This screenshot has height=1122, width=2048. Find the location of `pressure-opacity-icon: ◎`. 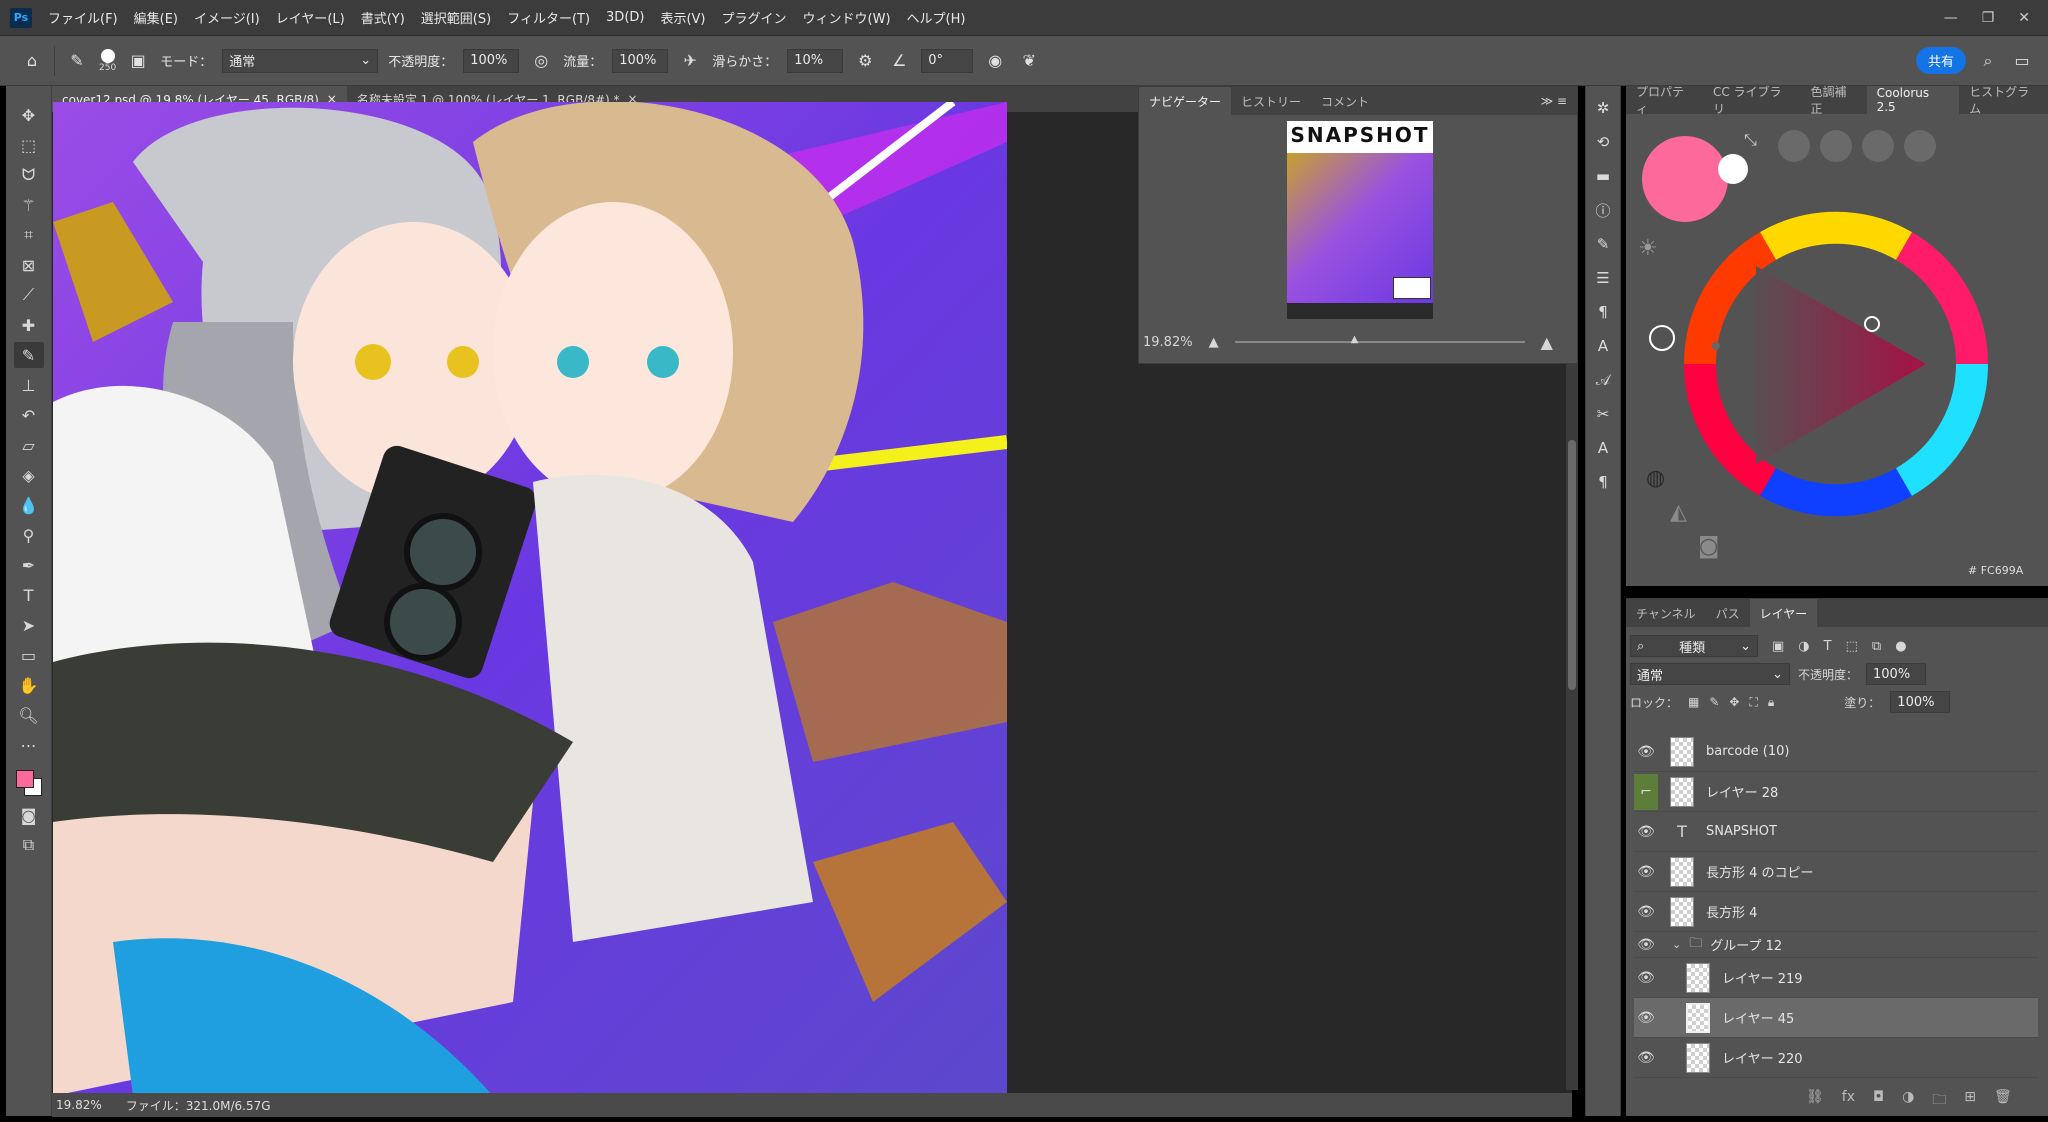

pressure-opacity-icon: ◎ is located at coordinates (541, 61).